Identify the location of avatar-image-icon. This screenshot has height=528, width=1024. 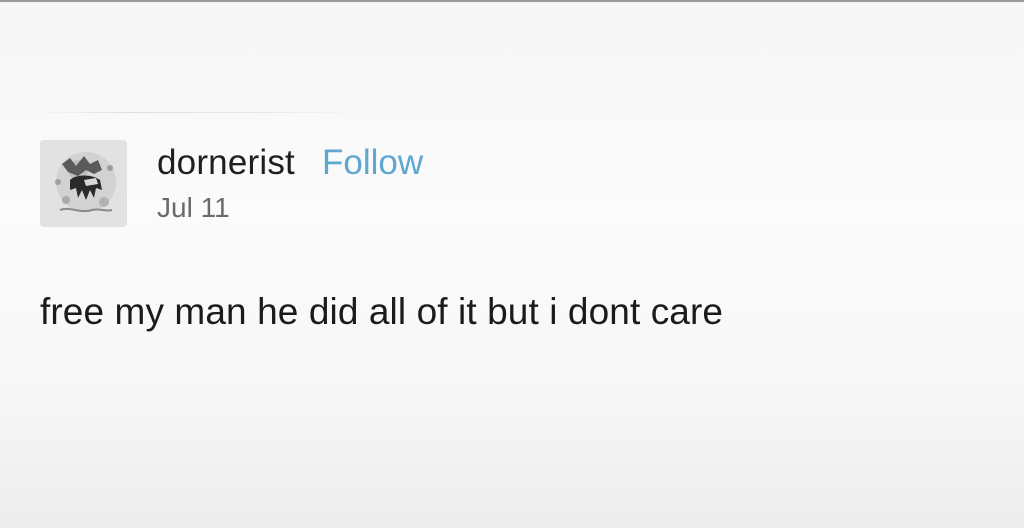
(83, 183).